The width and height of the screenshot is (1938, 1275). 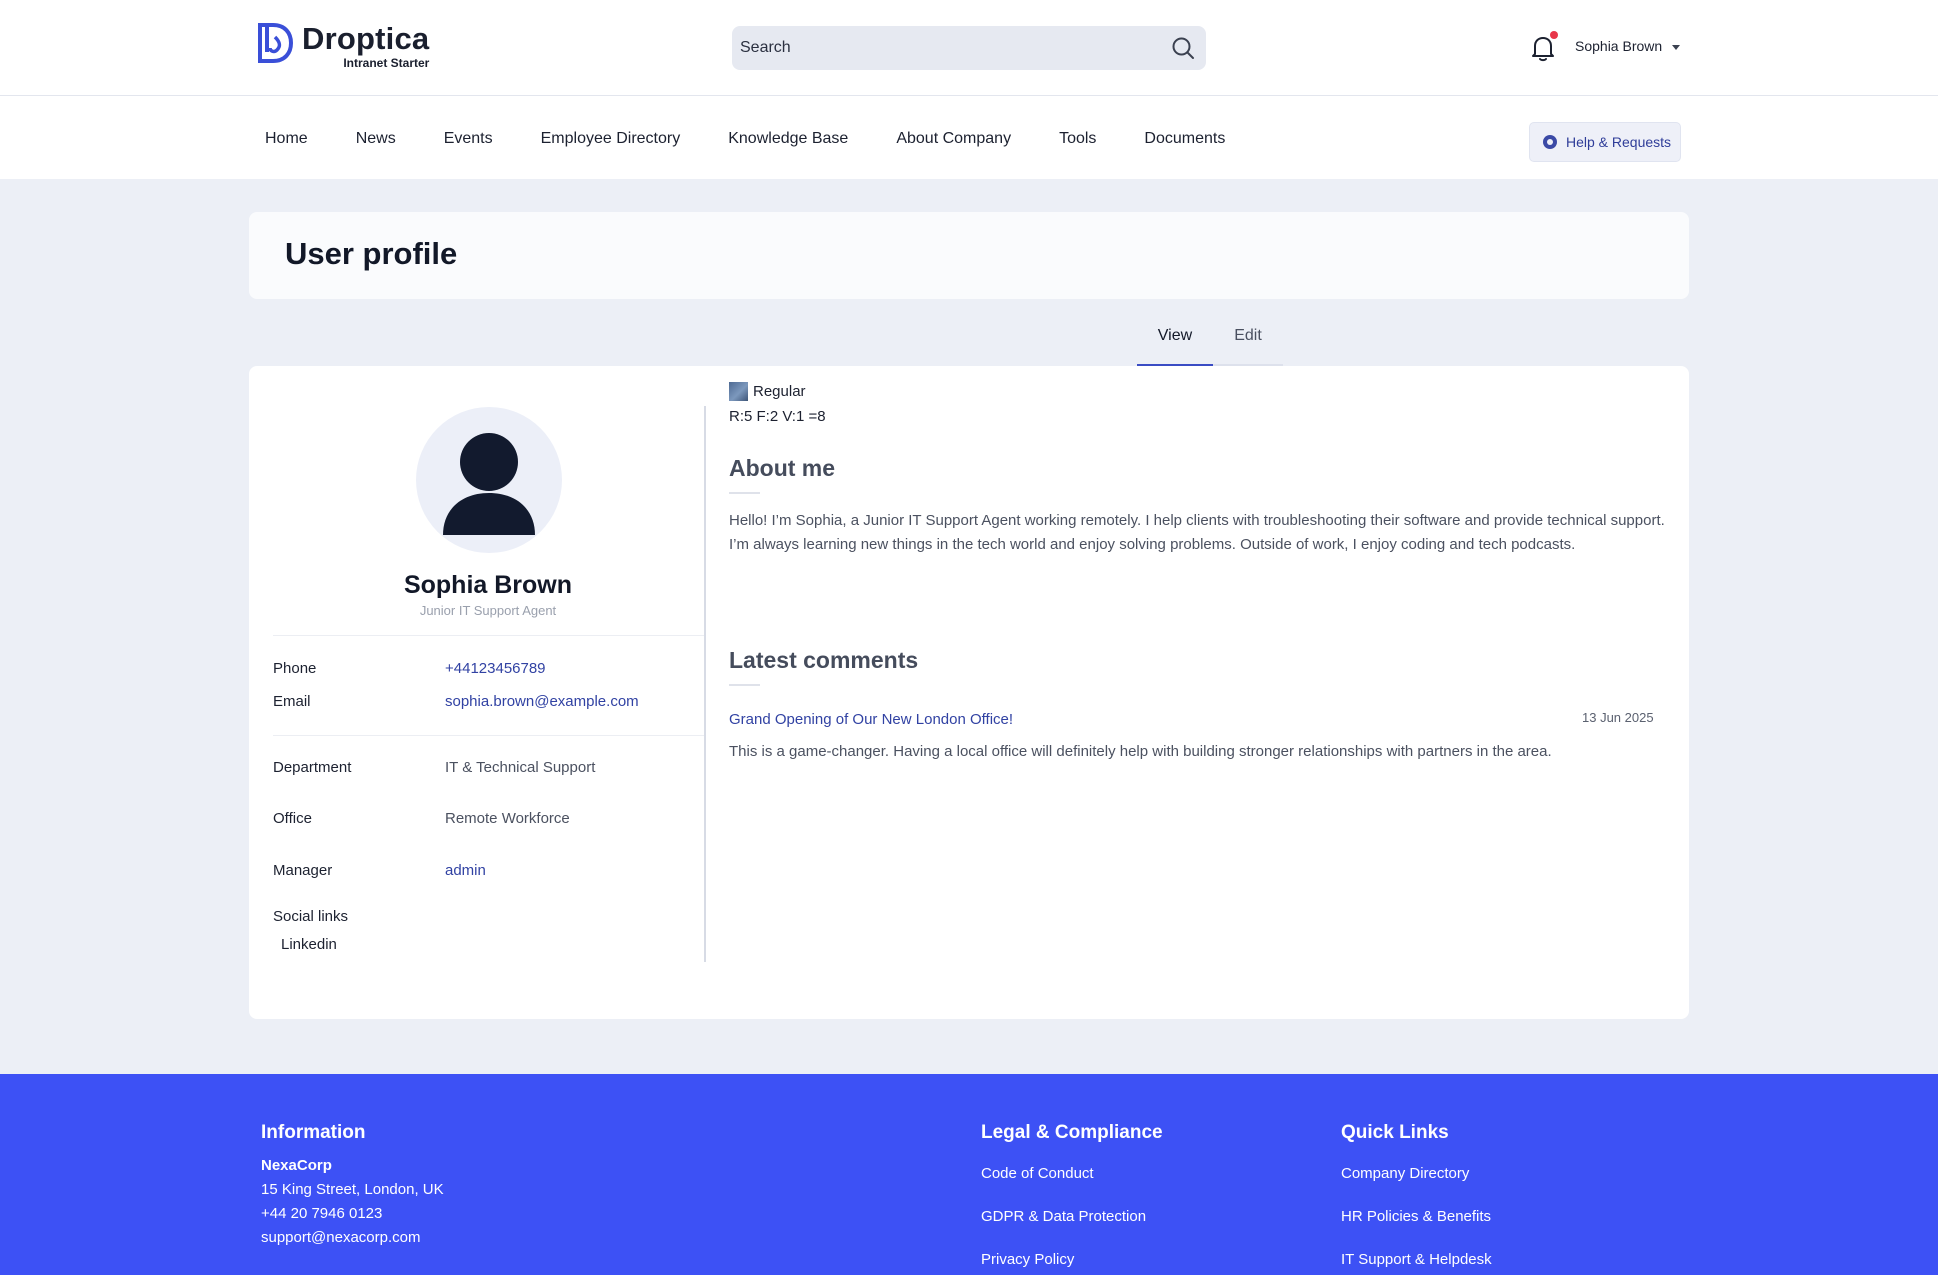 I want to click on help-requests-button: Help & Requests, so click(x=1605, y=142).